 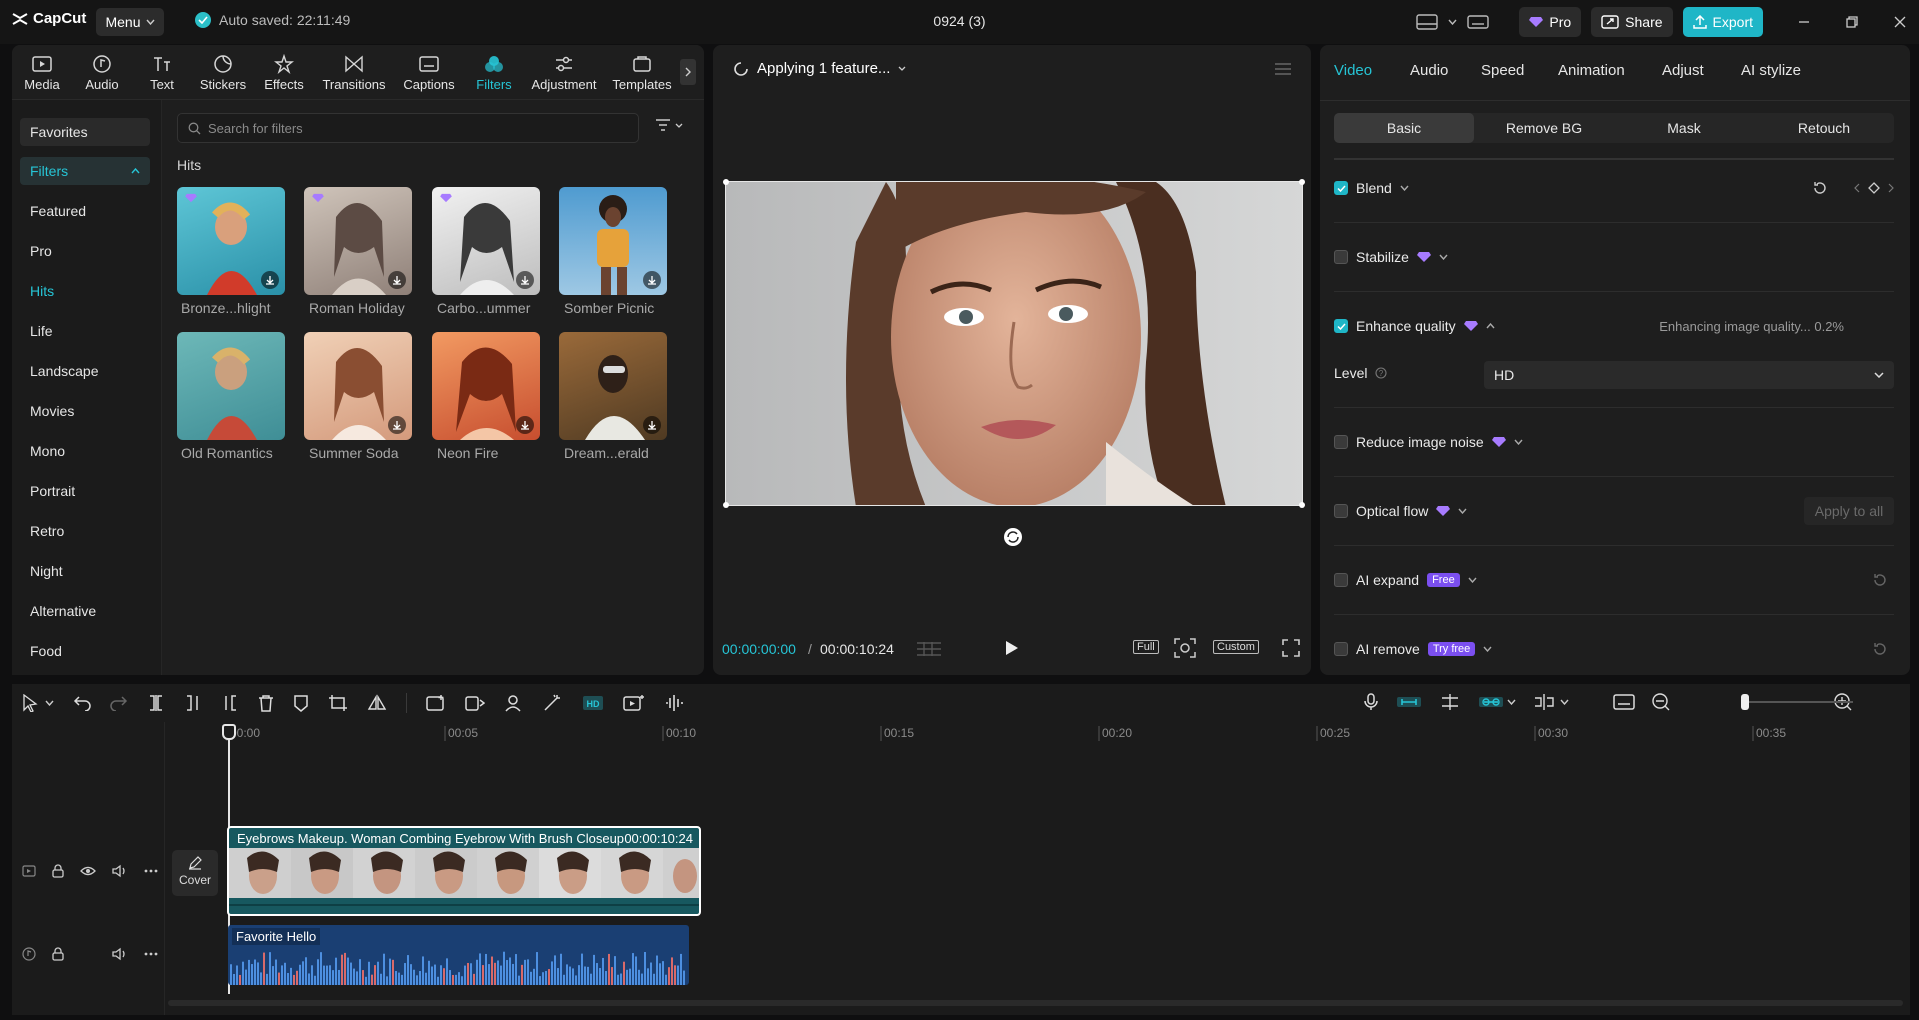 What do you see at coordinates (494, 72) in the screenshot?
I see `tab-filters: Filters` at bounding box center [494, 72].